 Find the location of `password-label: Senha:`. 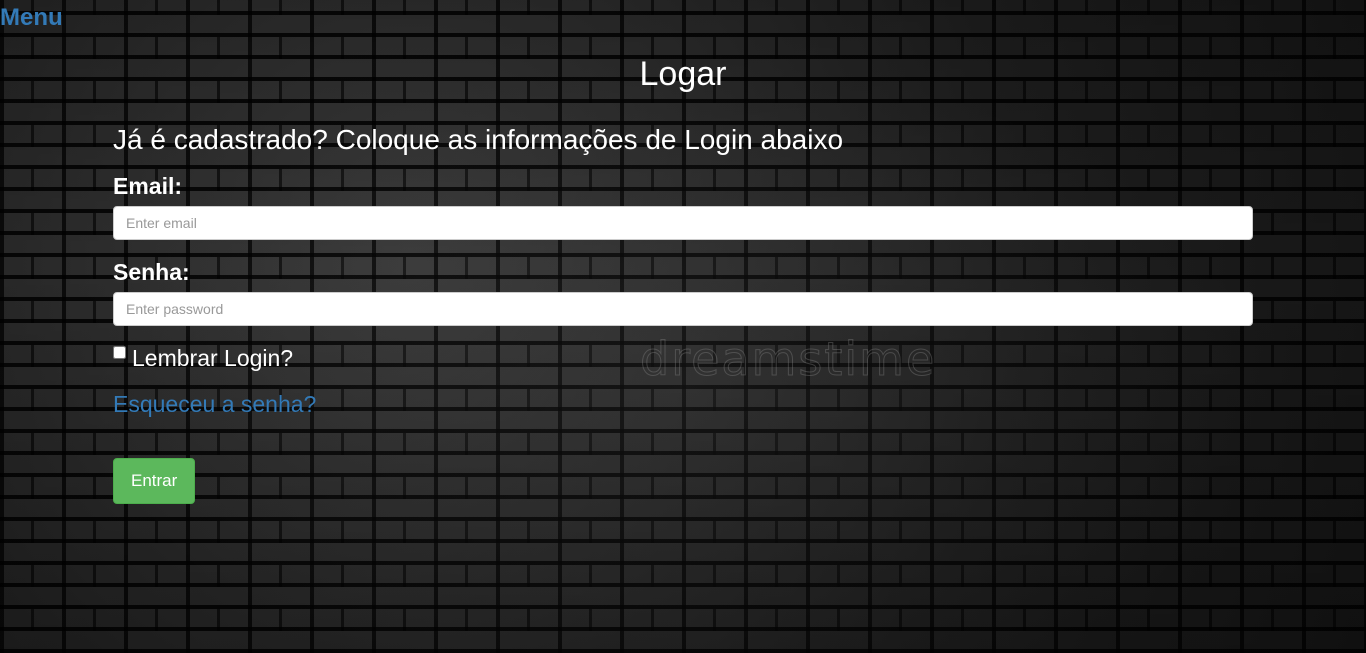

password-label: Senha: is located at coordinates (151, 272).